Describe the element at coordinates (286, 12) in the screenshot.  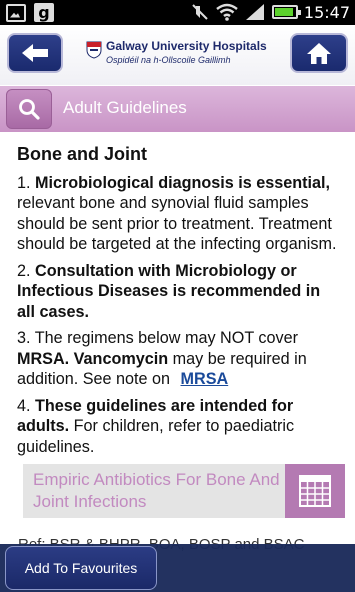
I see `battery-icon` at that location.